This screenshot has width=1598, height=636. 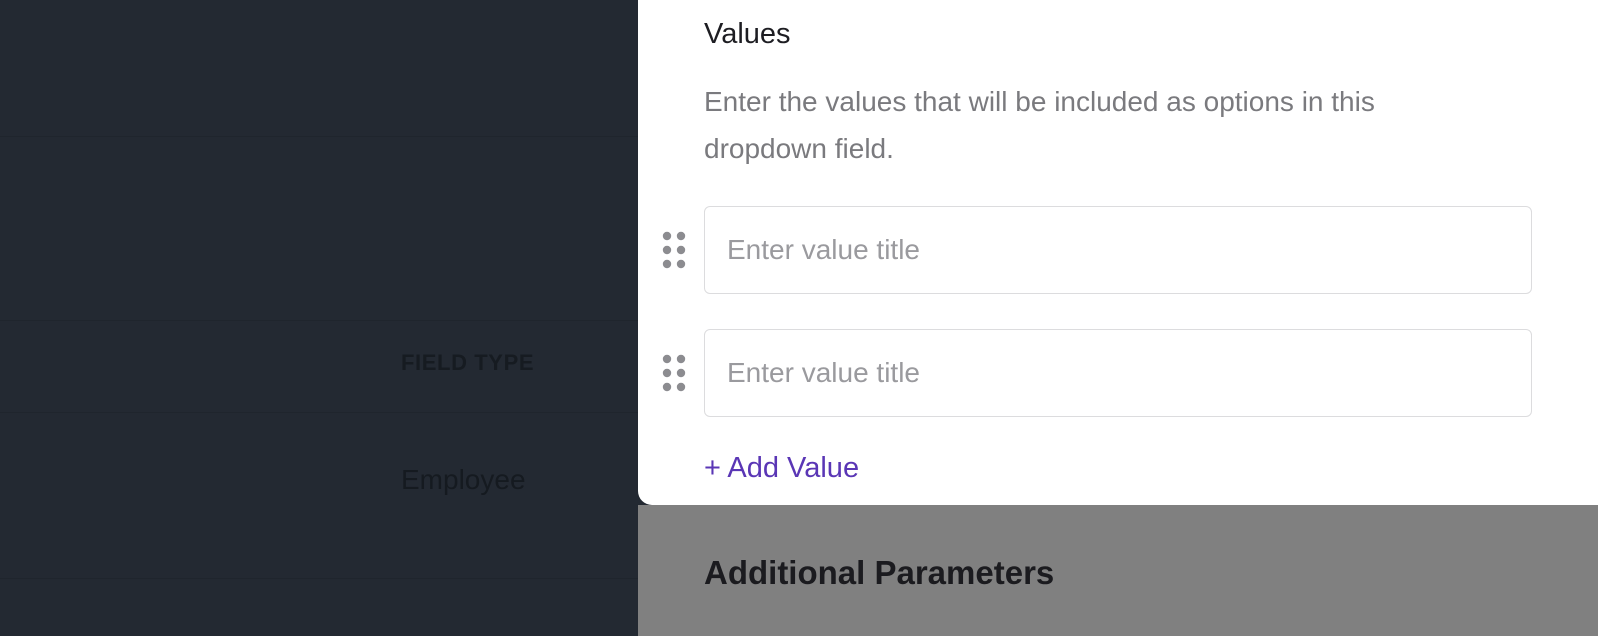 What do you see at coordinates (879, 572) in the screenshot?
I see `additional-parameters-heading: Additional Parameters` at bounding box center [879, 572].